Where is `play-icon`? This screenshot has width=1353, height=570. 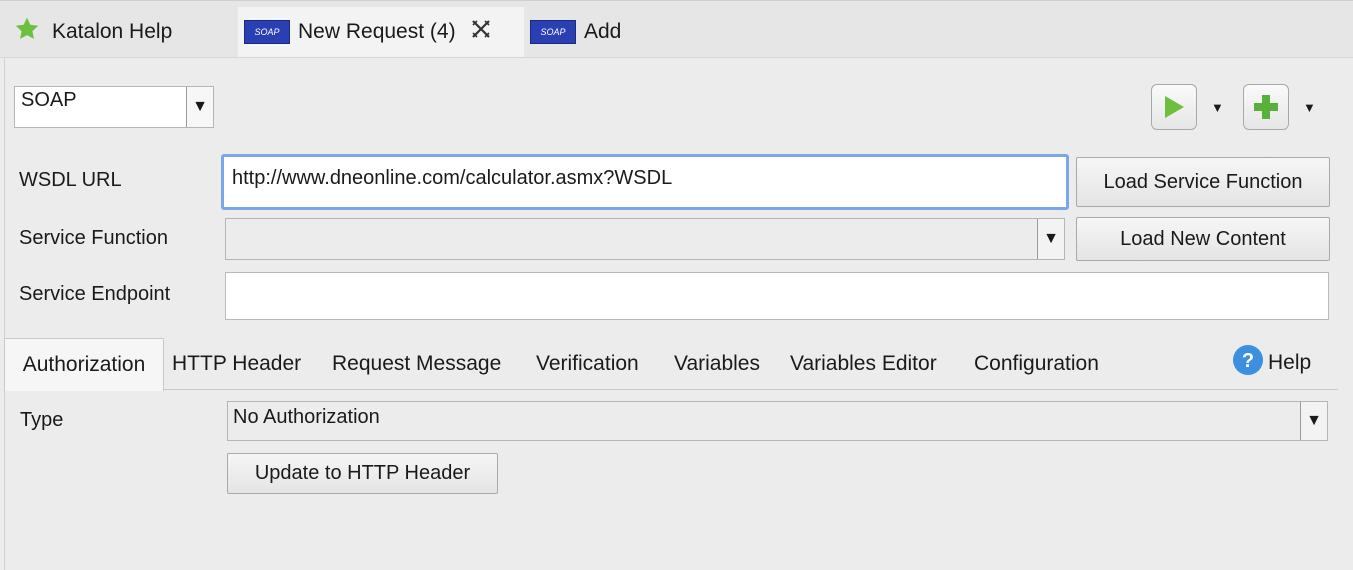
play-icon is located at coordinates (1174, 107).